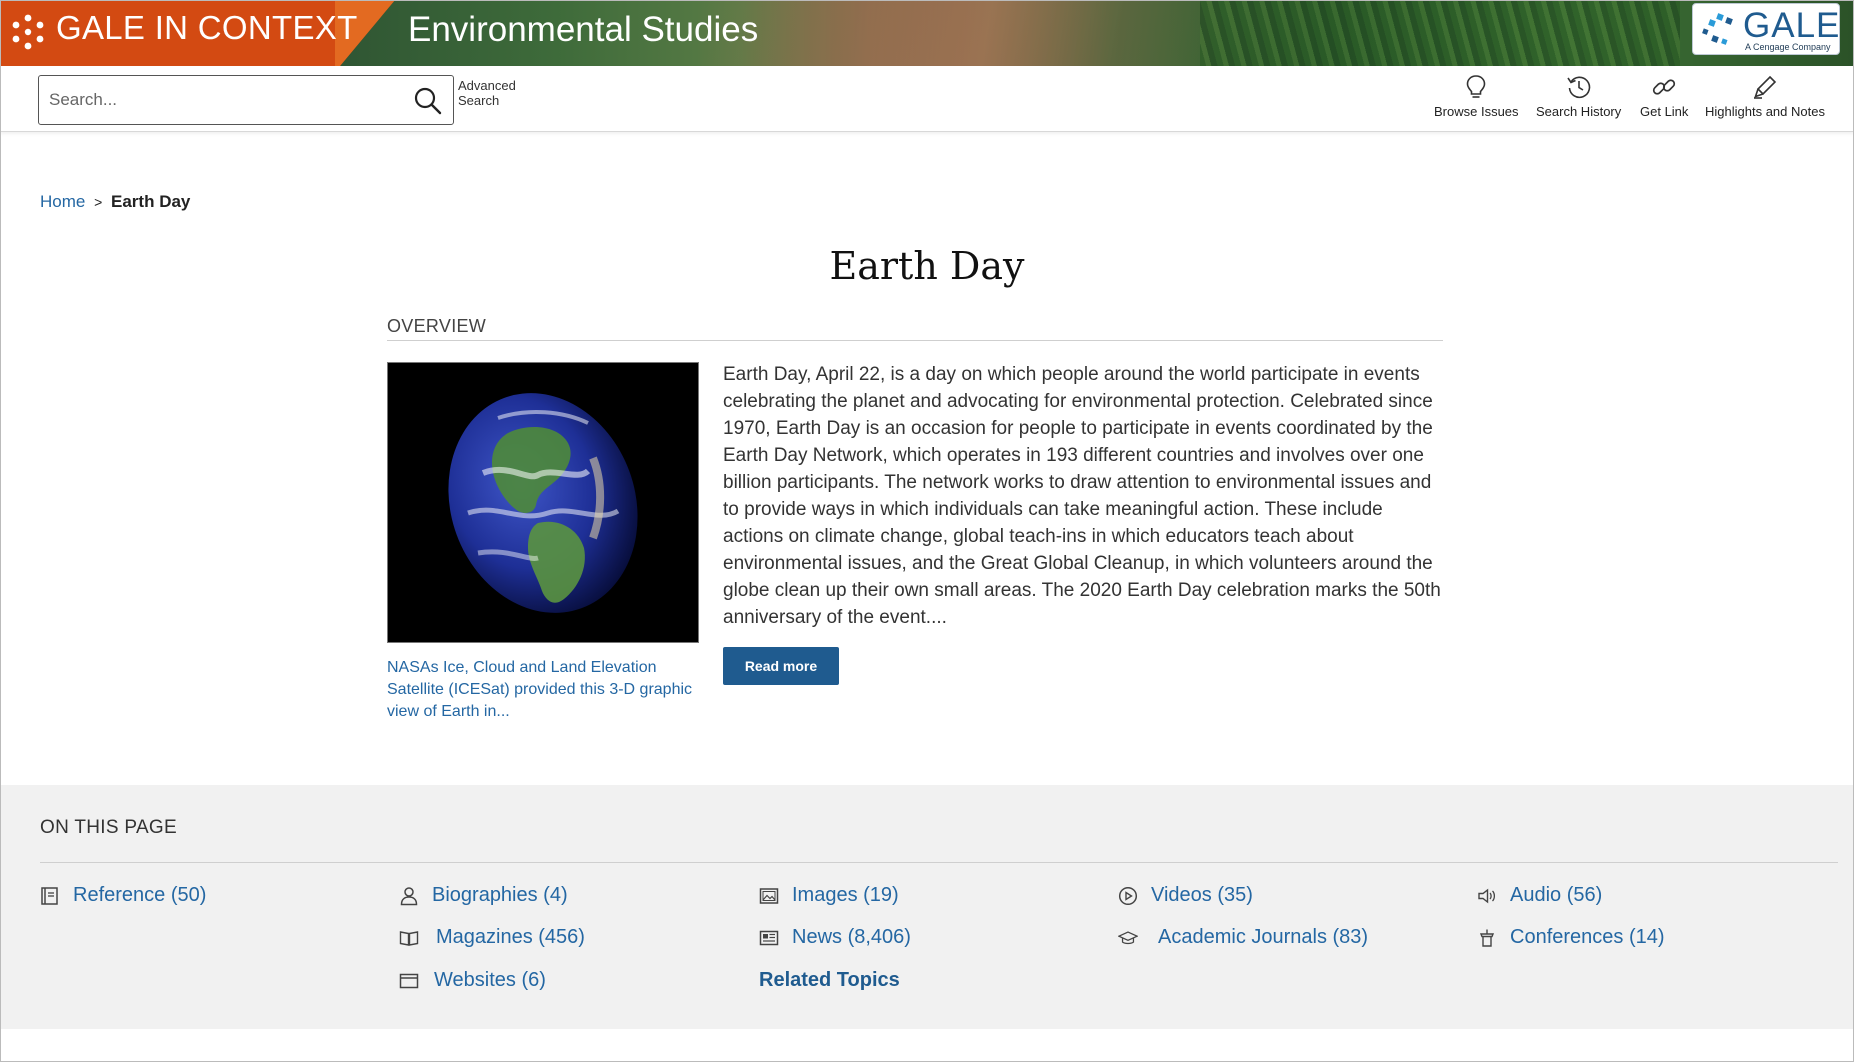  What do you see at coordinates (1664, 96) in the screenshot?
I see `get-link-button: Get Link` at bounding box center [1664, 96].